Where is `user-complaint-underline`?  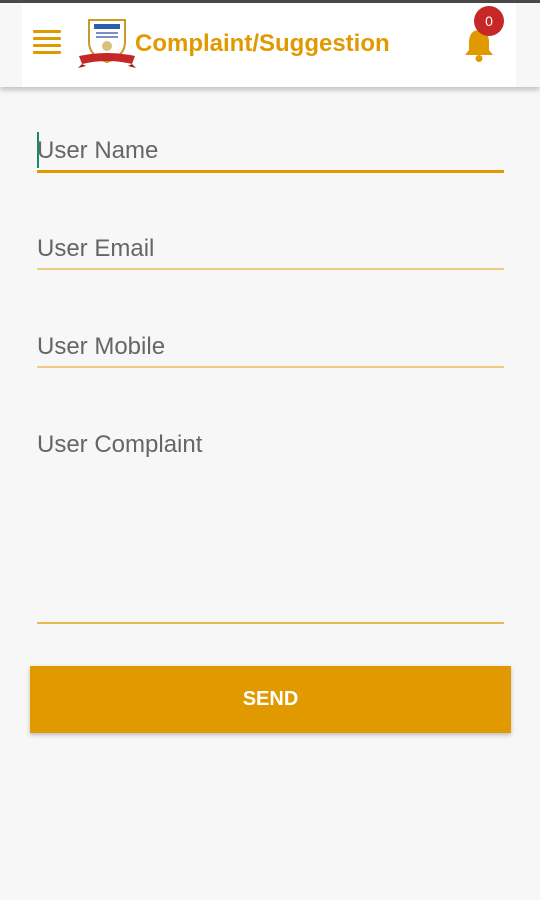
user-complaint-underline is located at coordinates (270, 623).